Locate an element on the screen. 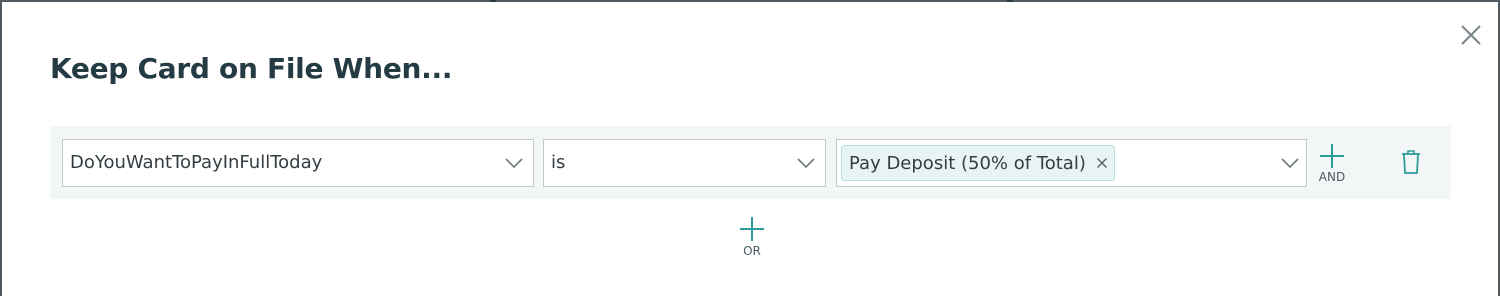 The image size is (1500, 296). operator-select-value: is is located at coordinates (558, 162).